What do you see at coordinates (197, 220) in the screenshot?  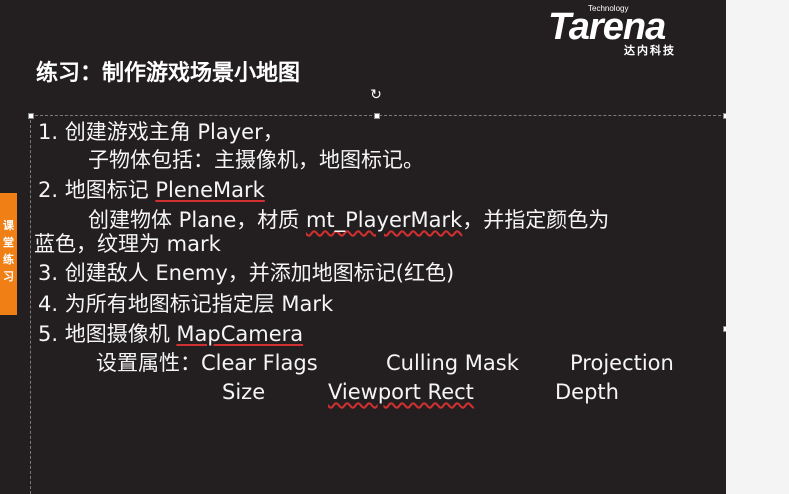 I see `line-2-sub-text: 创建物体 Plane，材质` at bounding box center [197, 220].